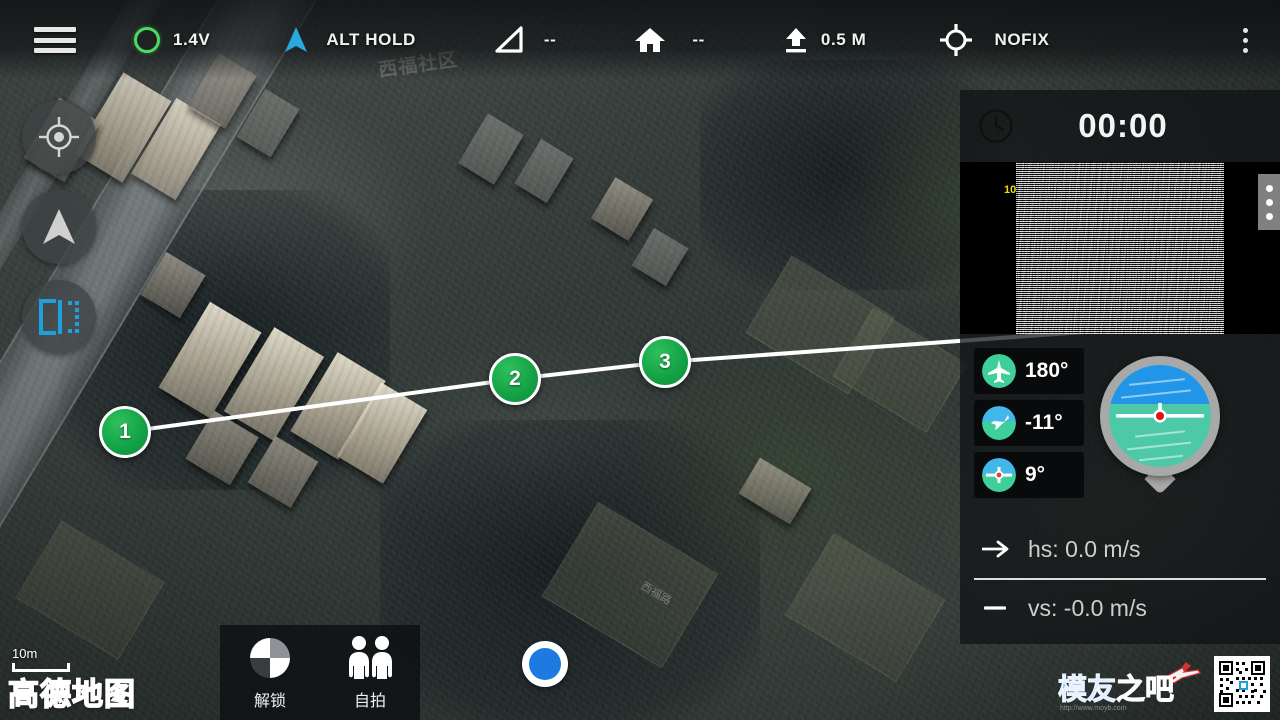  I want to click on roll-value: 9°, so click(1035, 474).